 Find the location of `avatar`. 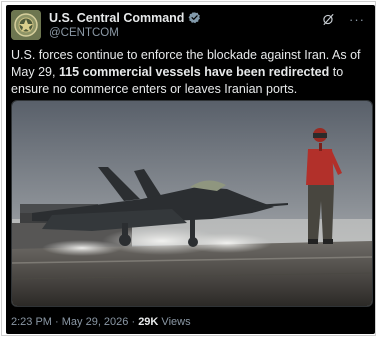

avatar is located at coordinates (26, 25).